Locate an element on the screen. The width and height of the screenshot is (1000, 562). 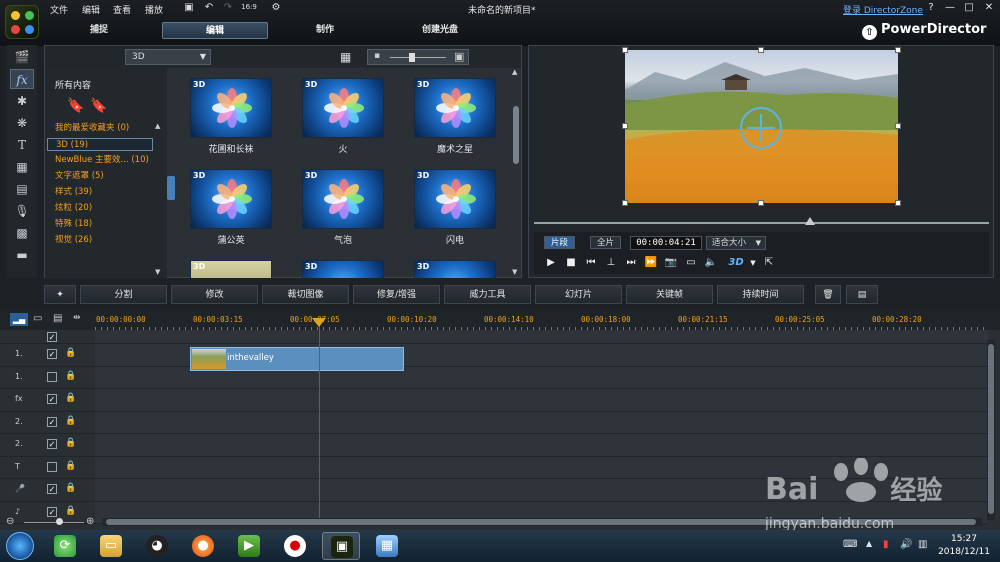
settings-icon: ⚙ is located at coordinates (276, 7).